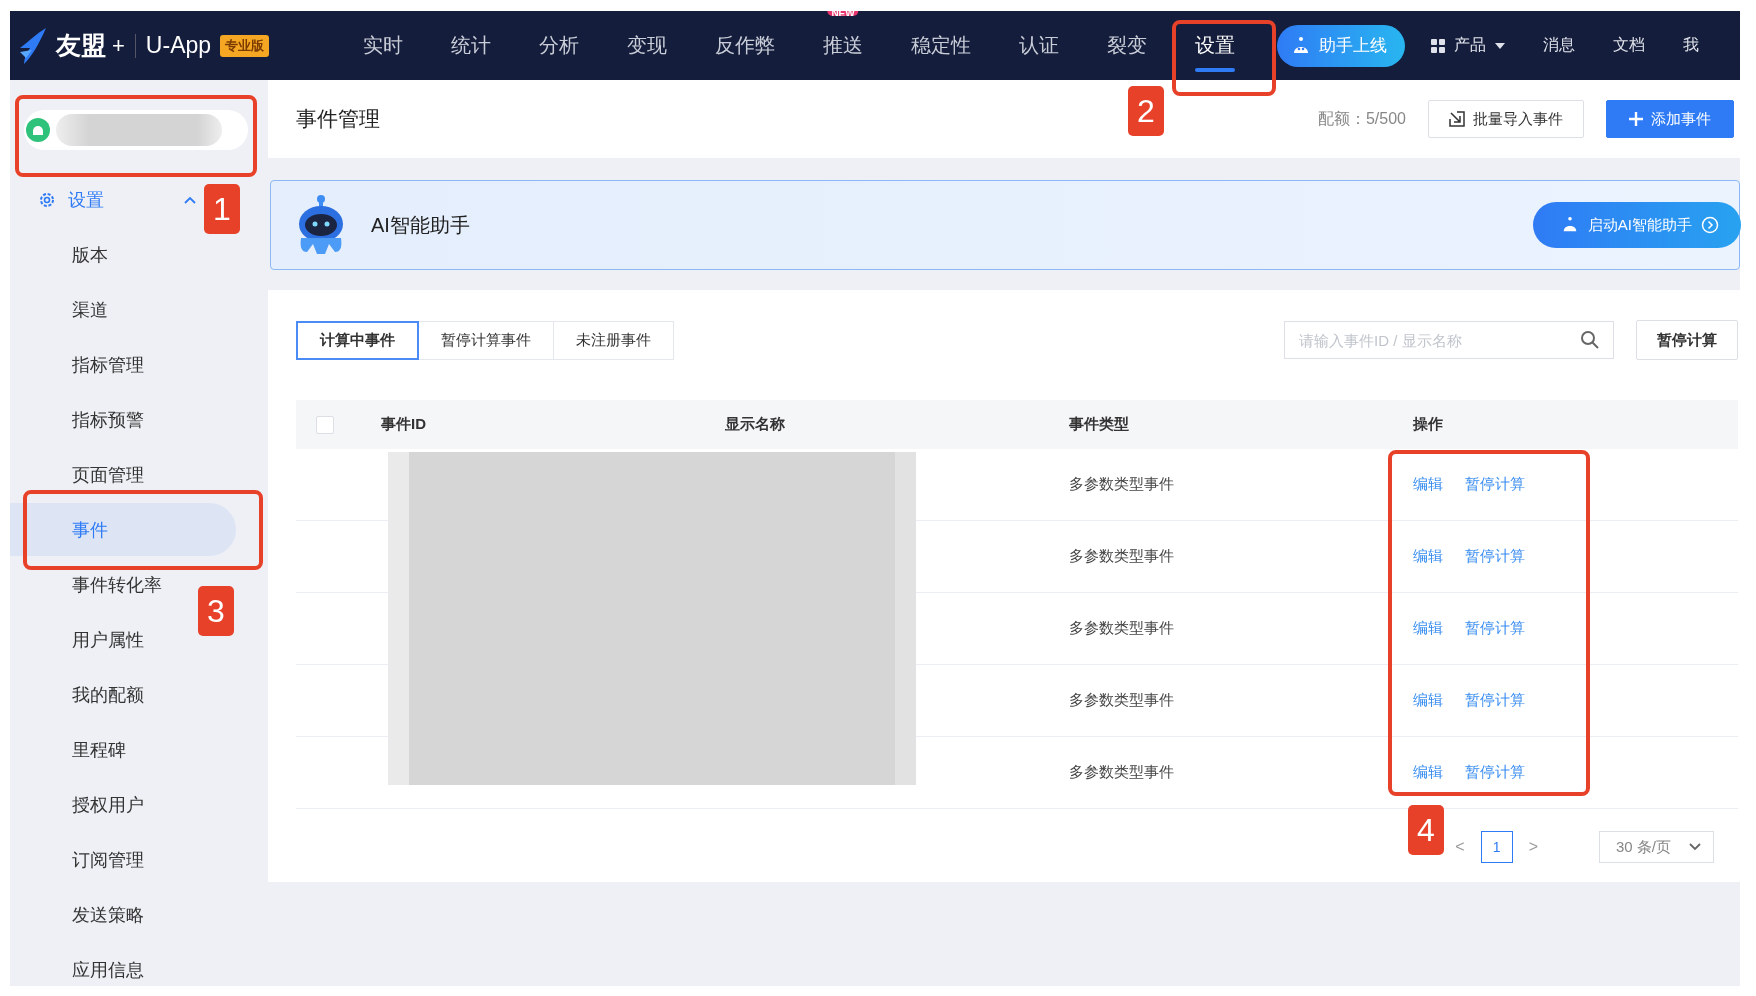  Describe the element at coordinates (123, 364) in the screenshot. I see `sidebar-item: 指标管理` at that location.